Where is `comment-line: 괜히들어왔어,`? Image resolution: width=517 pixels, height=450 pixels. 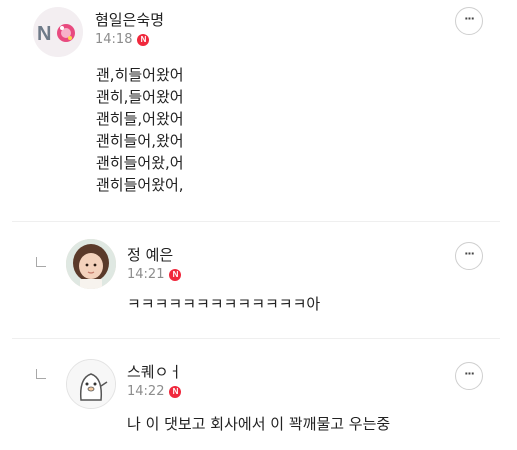 comment-line: 괜히들어왔어, is located at coordinates (140, 185).